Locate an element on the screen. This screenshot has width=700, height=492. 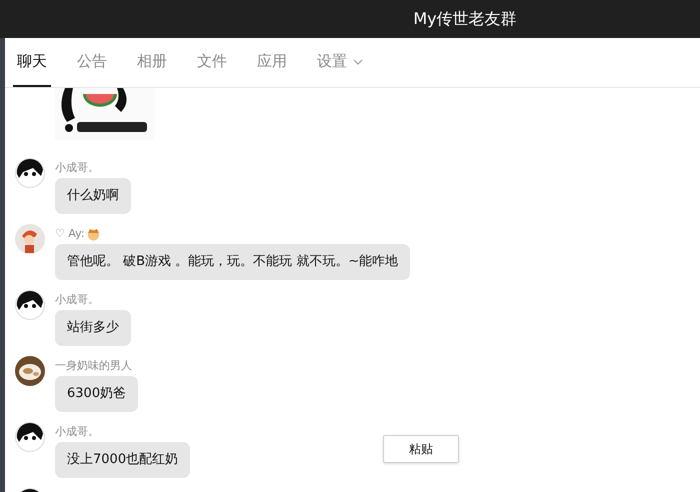
tab: 公告 is located at coordinates (92, 62).